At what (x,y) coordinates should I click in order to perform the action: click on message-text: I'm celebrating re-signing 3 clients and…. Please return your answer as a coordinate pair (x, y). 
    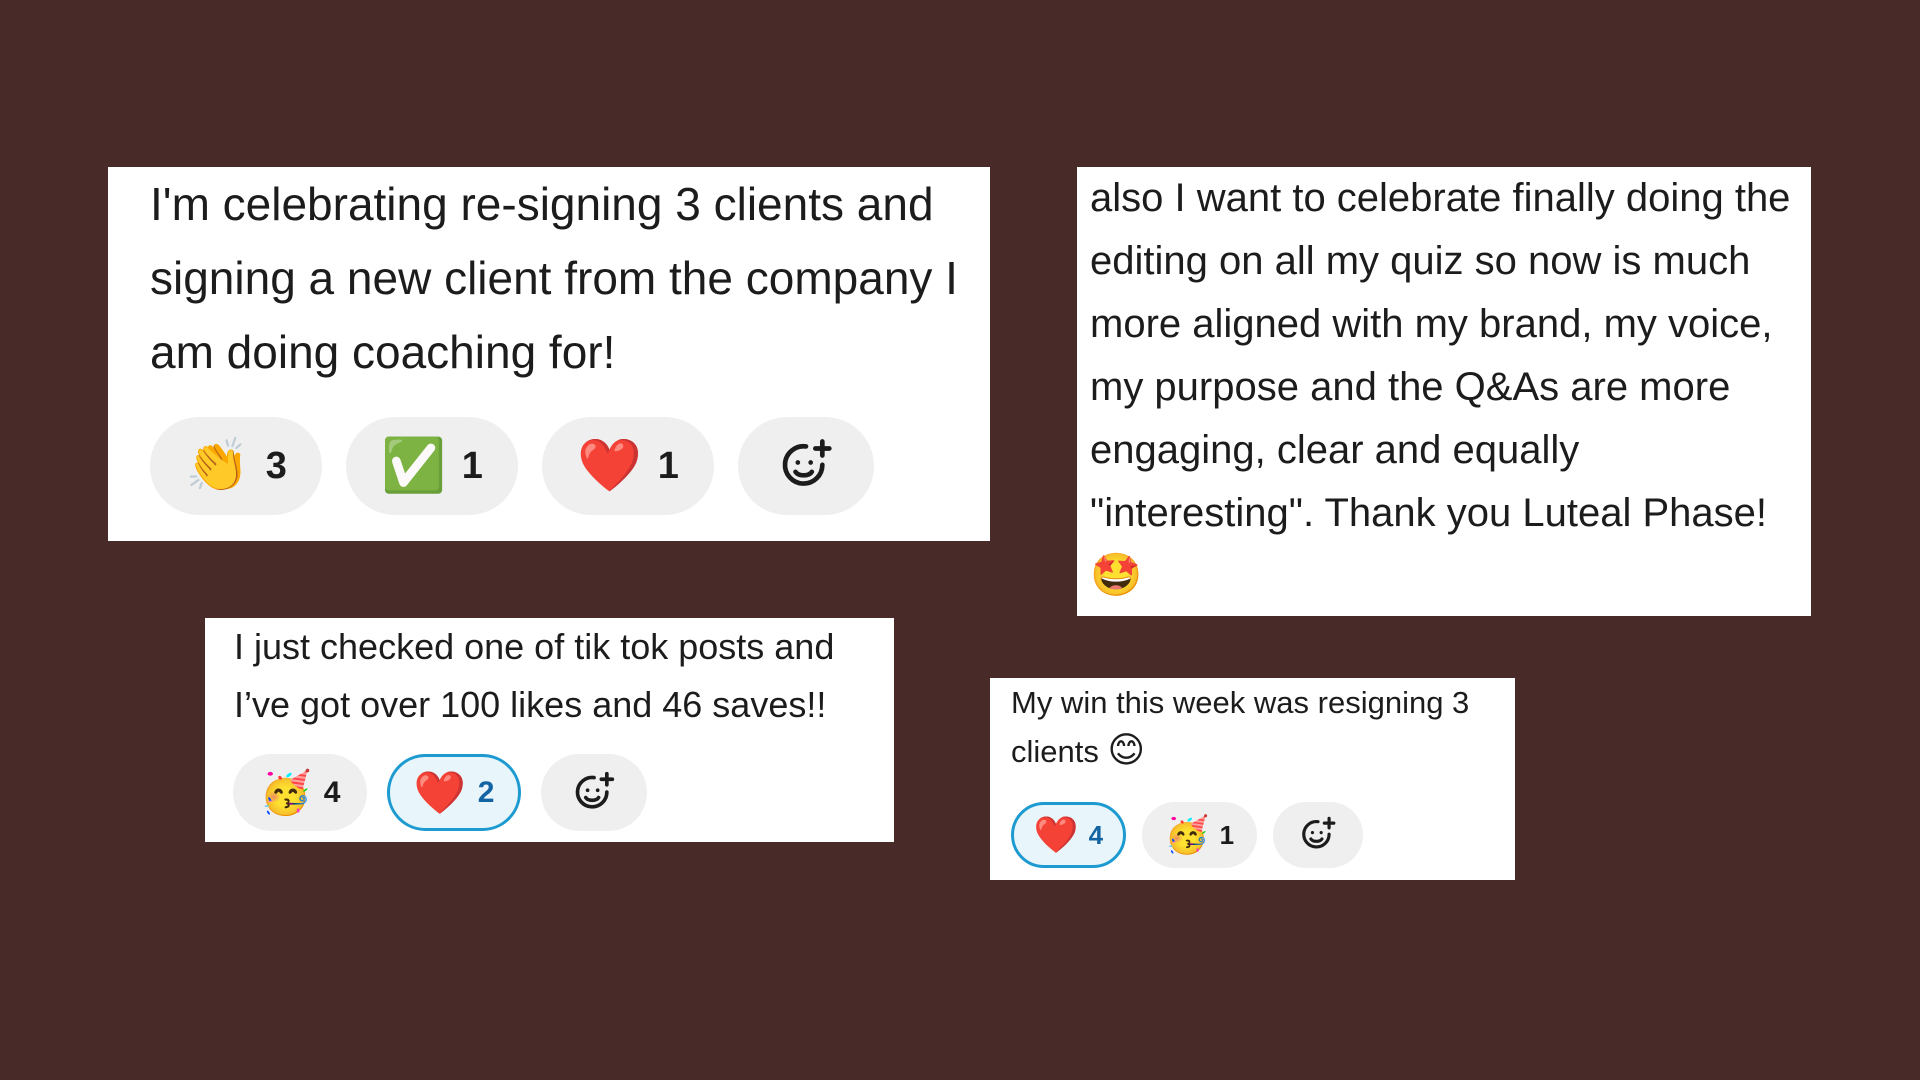
    Looking at the image, I should click on (554, 278).